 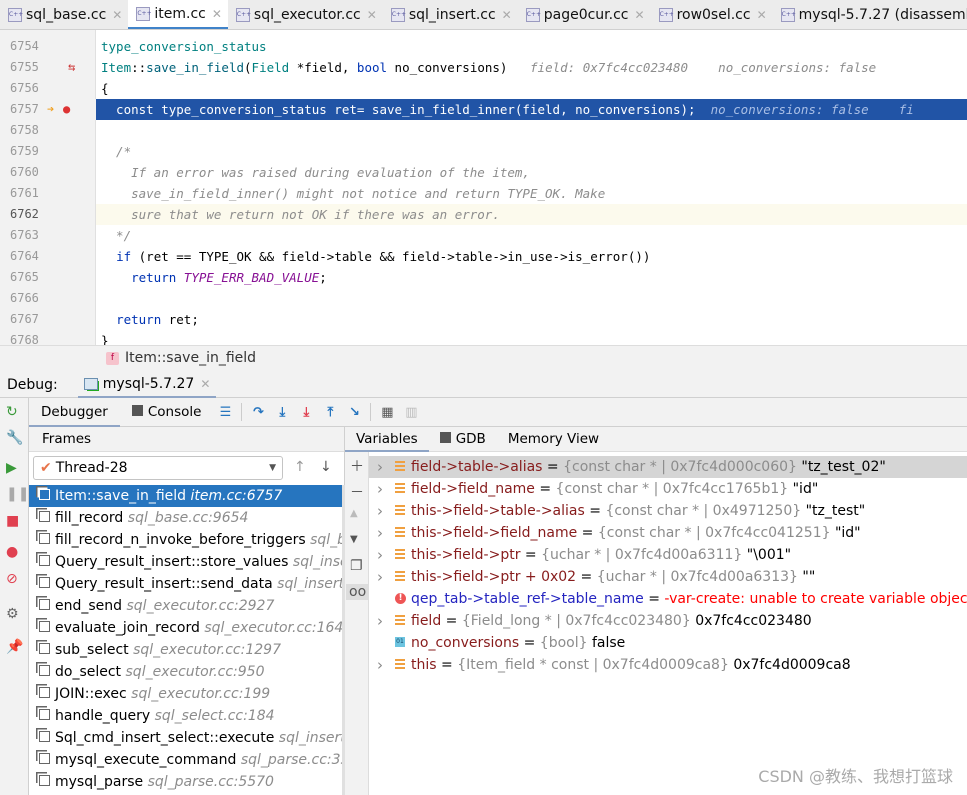 What do you see at coordinates (330, 412) in the screenshot?
I see `step-out-icon: ⤒` at bounding box center [330, 412].